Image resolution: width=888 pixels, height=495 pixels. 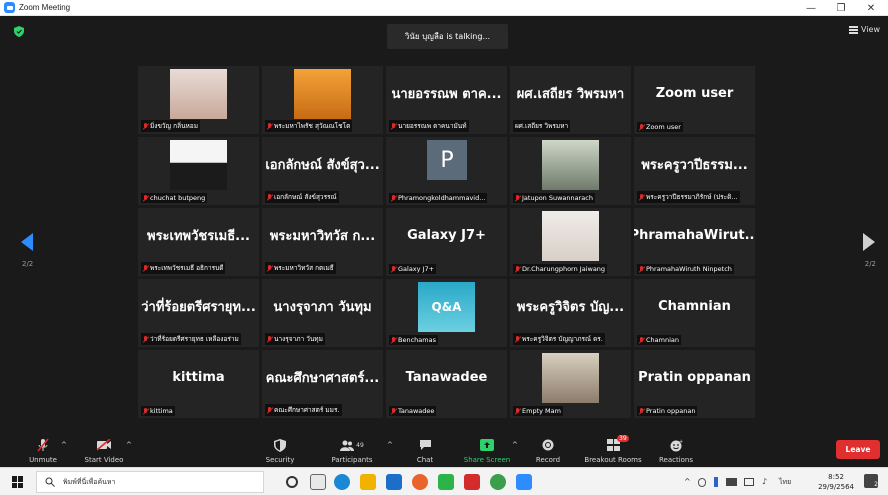 What do you see at coordinates (864, 29) in the screenshot?
I see `view-button: View` at bounding box center [864, 29].